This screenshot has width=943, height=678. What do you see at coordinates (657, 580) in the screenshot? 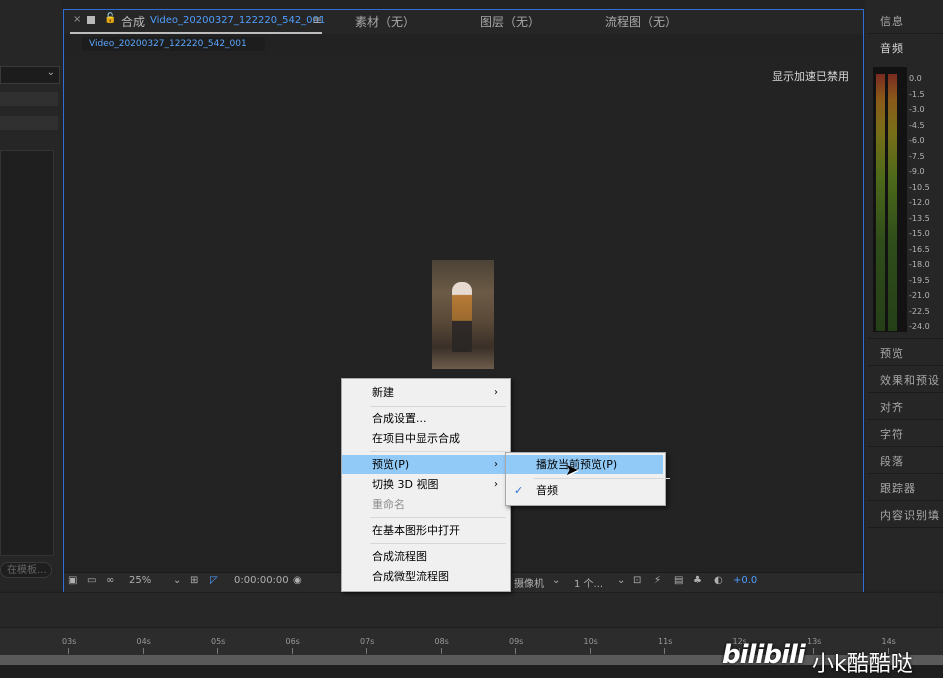
I see `fast-preview-icon: ⚡` at bounding box center [657, 580].